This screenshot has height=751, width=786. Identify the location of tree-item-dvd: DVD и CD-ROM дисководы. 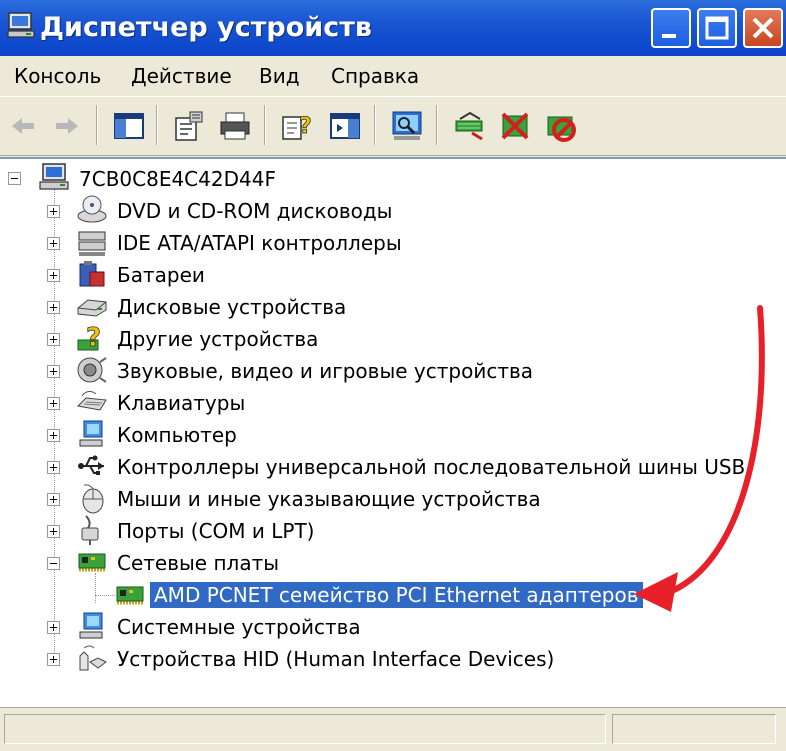
(393, 210).